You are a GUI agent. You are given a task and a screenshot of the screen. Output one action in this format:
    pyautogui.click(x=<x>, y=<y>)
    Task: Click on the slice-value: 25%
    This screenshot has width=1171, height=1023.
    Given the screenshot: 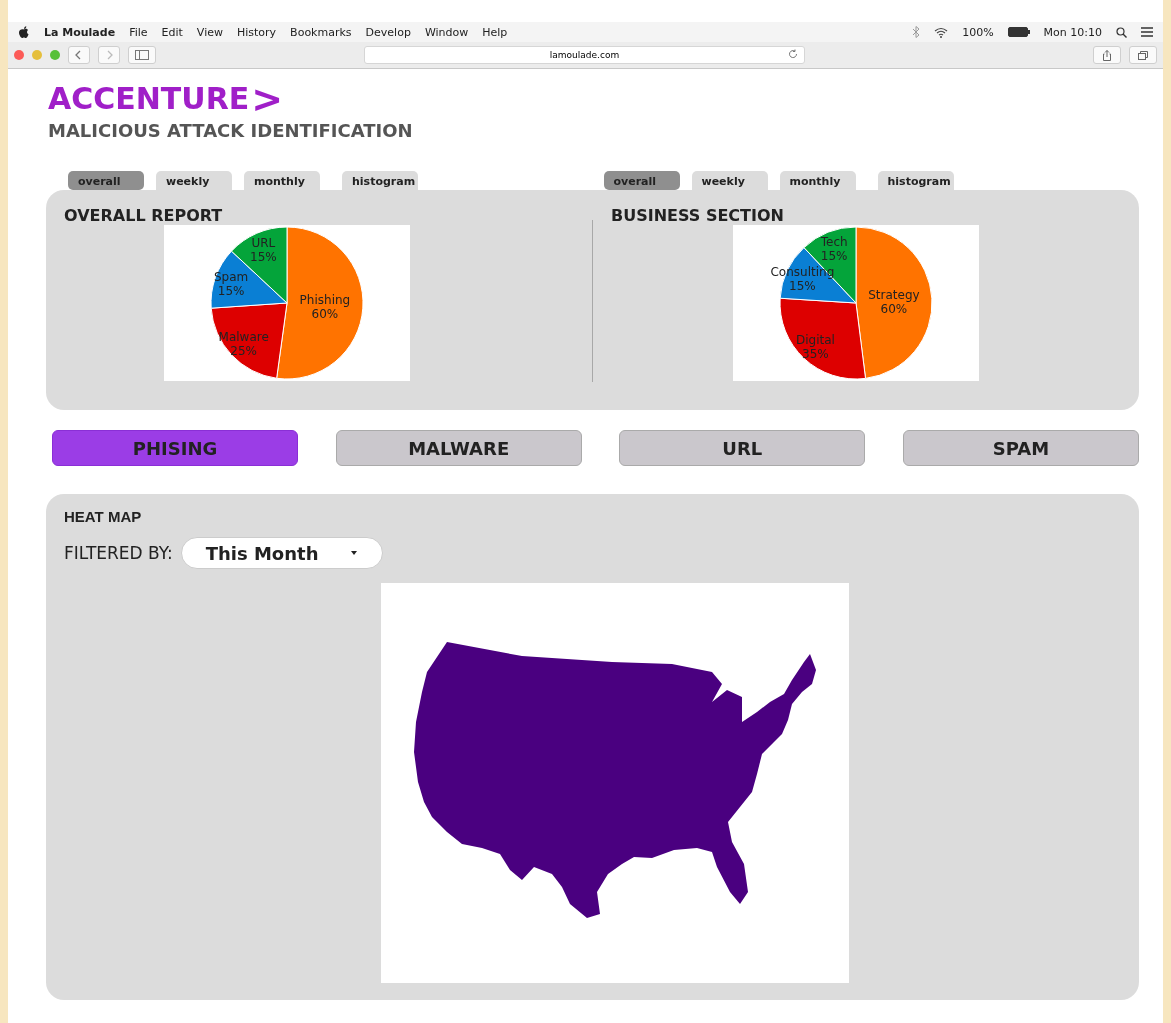 What is the action you would take?
    pyautogui.click(x=243, y=351)
    